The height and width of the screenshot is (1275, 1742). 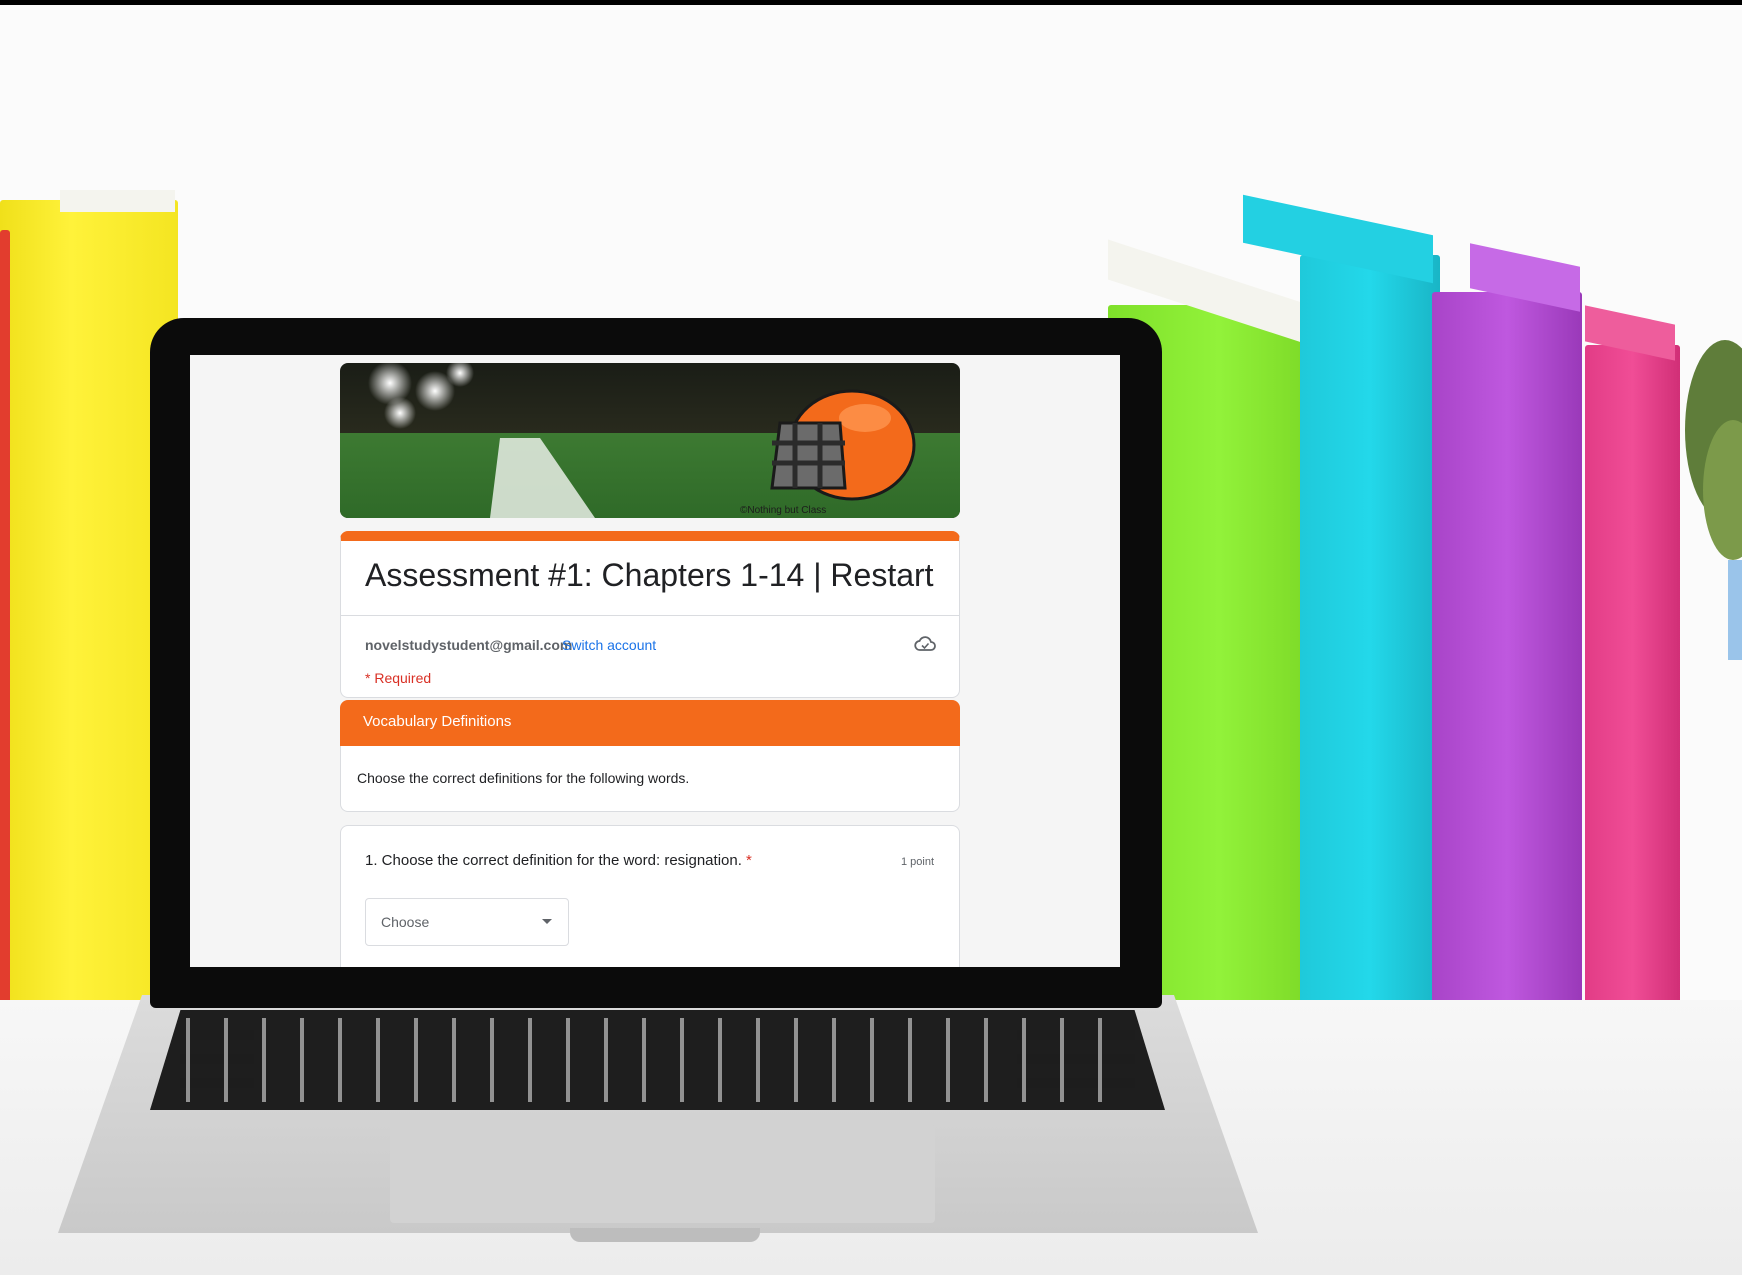 What do you see at coordinates (398, 678) in the screenshot?
I see `required-note: * Required` at bounding box center [398, 678].